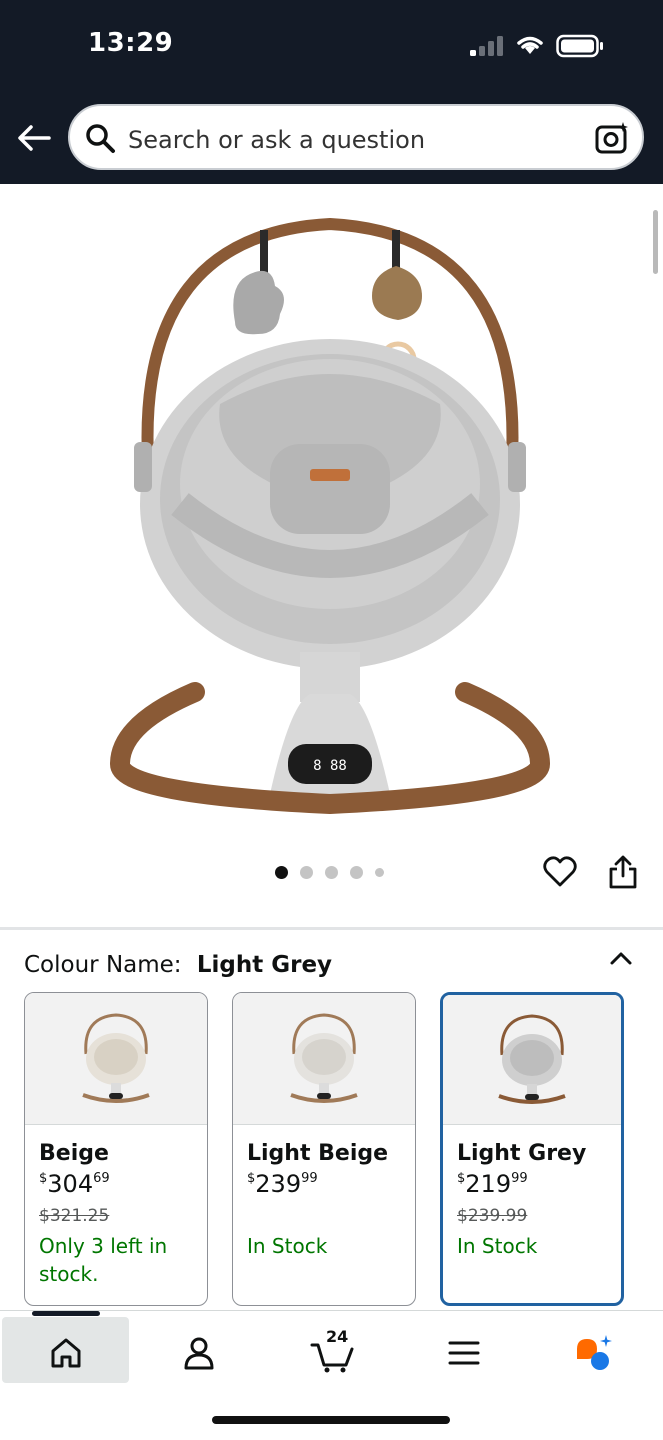  What do you see at coordinates (100, 138) in the screenshot?
I see `search-icon` at bounding box center [100, 138].